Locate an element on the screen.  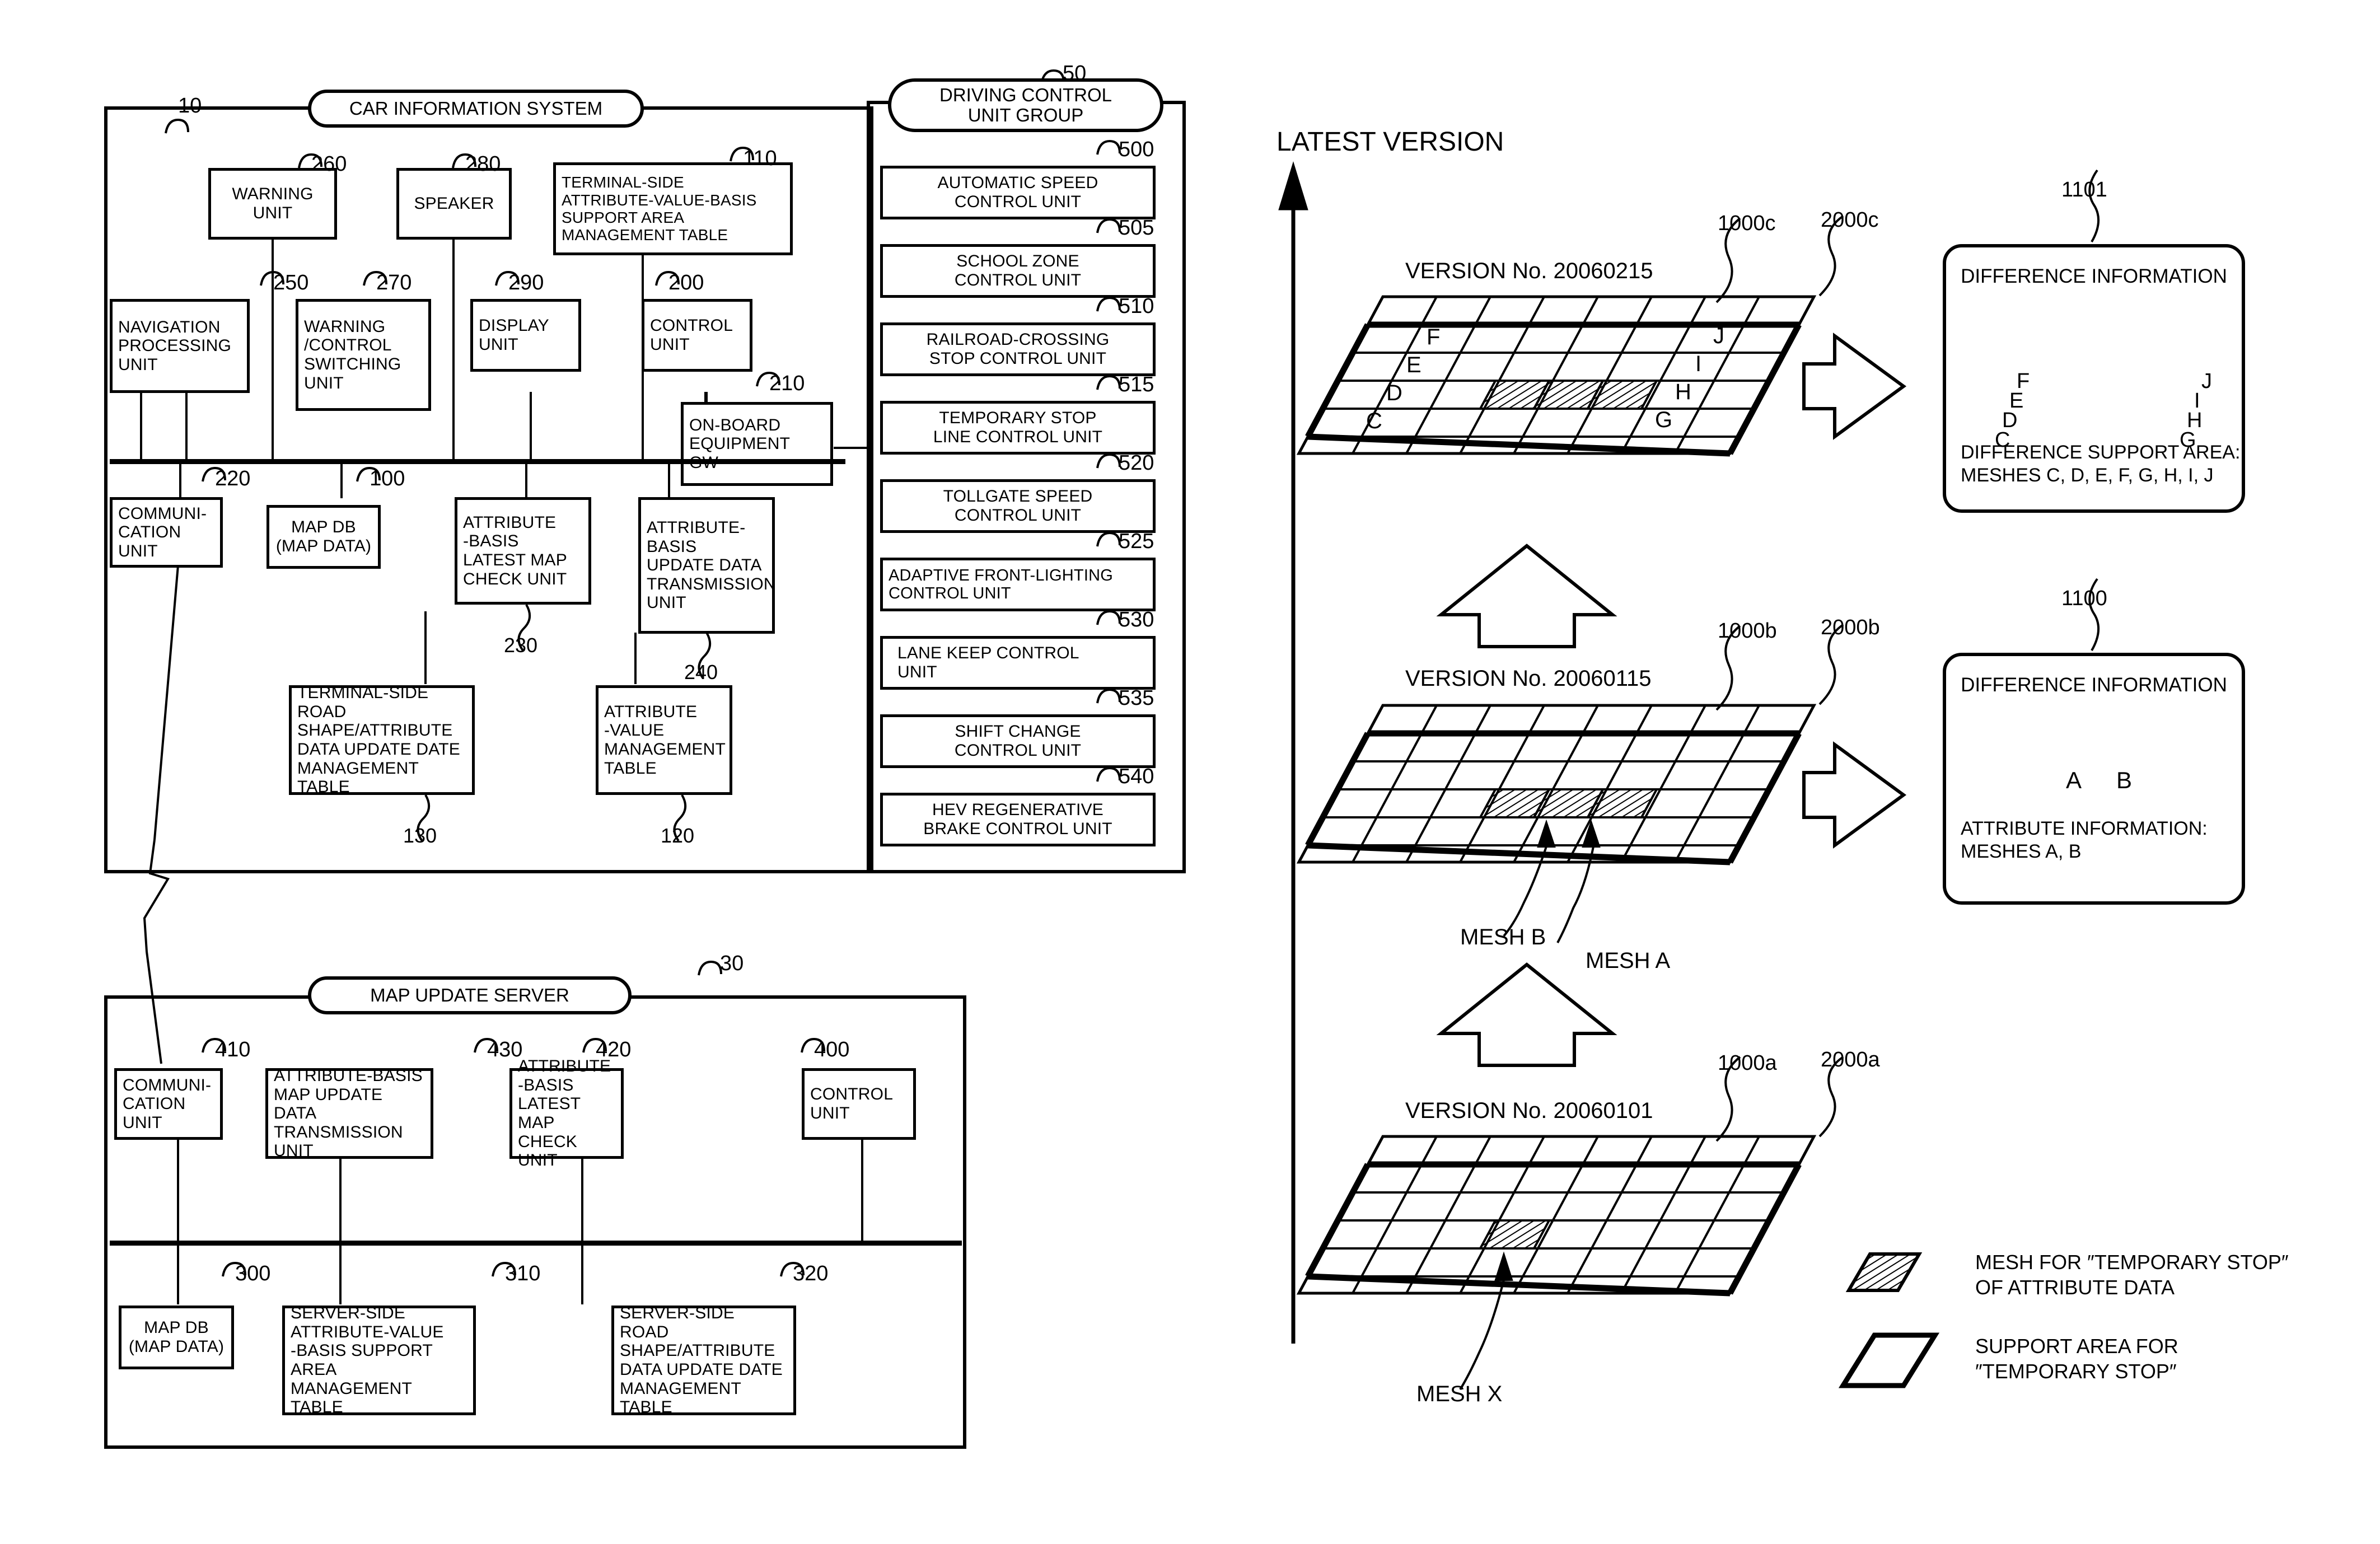
unit-school-zone-control: SCHOOL ZONE CONTROL UNIT is located at coordinates (1018, 271).